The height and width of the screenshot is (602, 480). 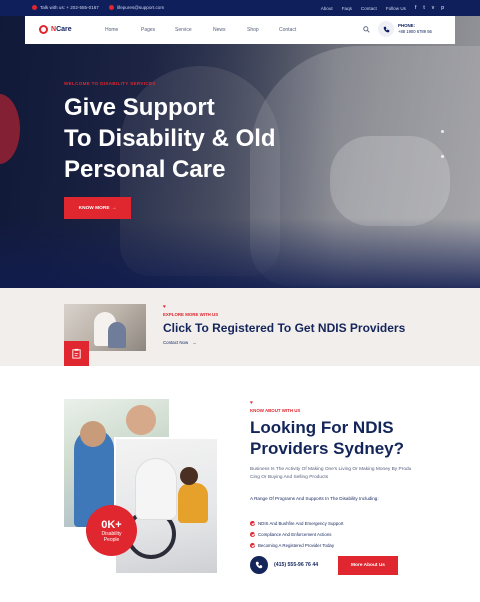 What do you see at coordinates (65, 7) in the screenshot?
I see `topbar-phone: Talk with us: + 202-555-0167` at bounding box center [65, 7].